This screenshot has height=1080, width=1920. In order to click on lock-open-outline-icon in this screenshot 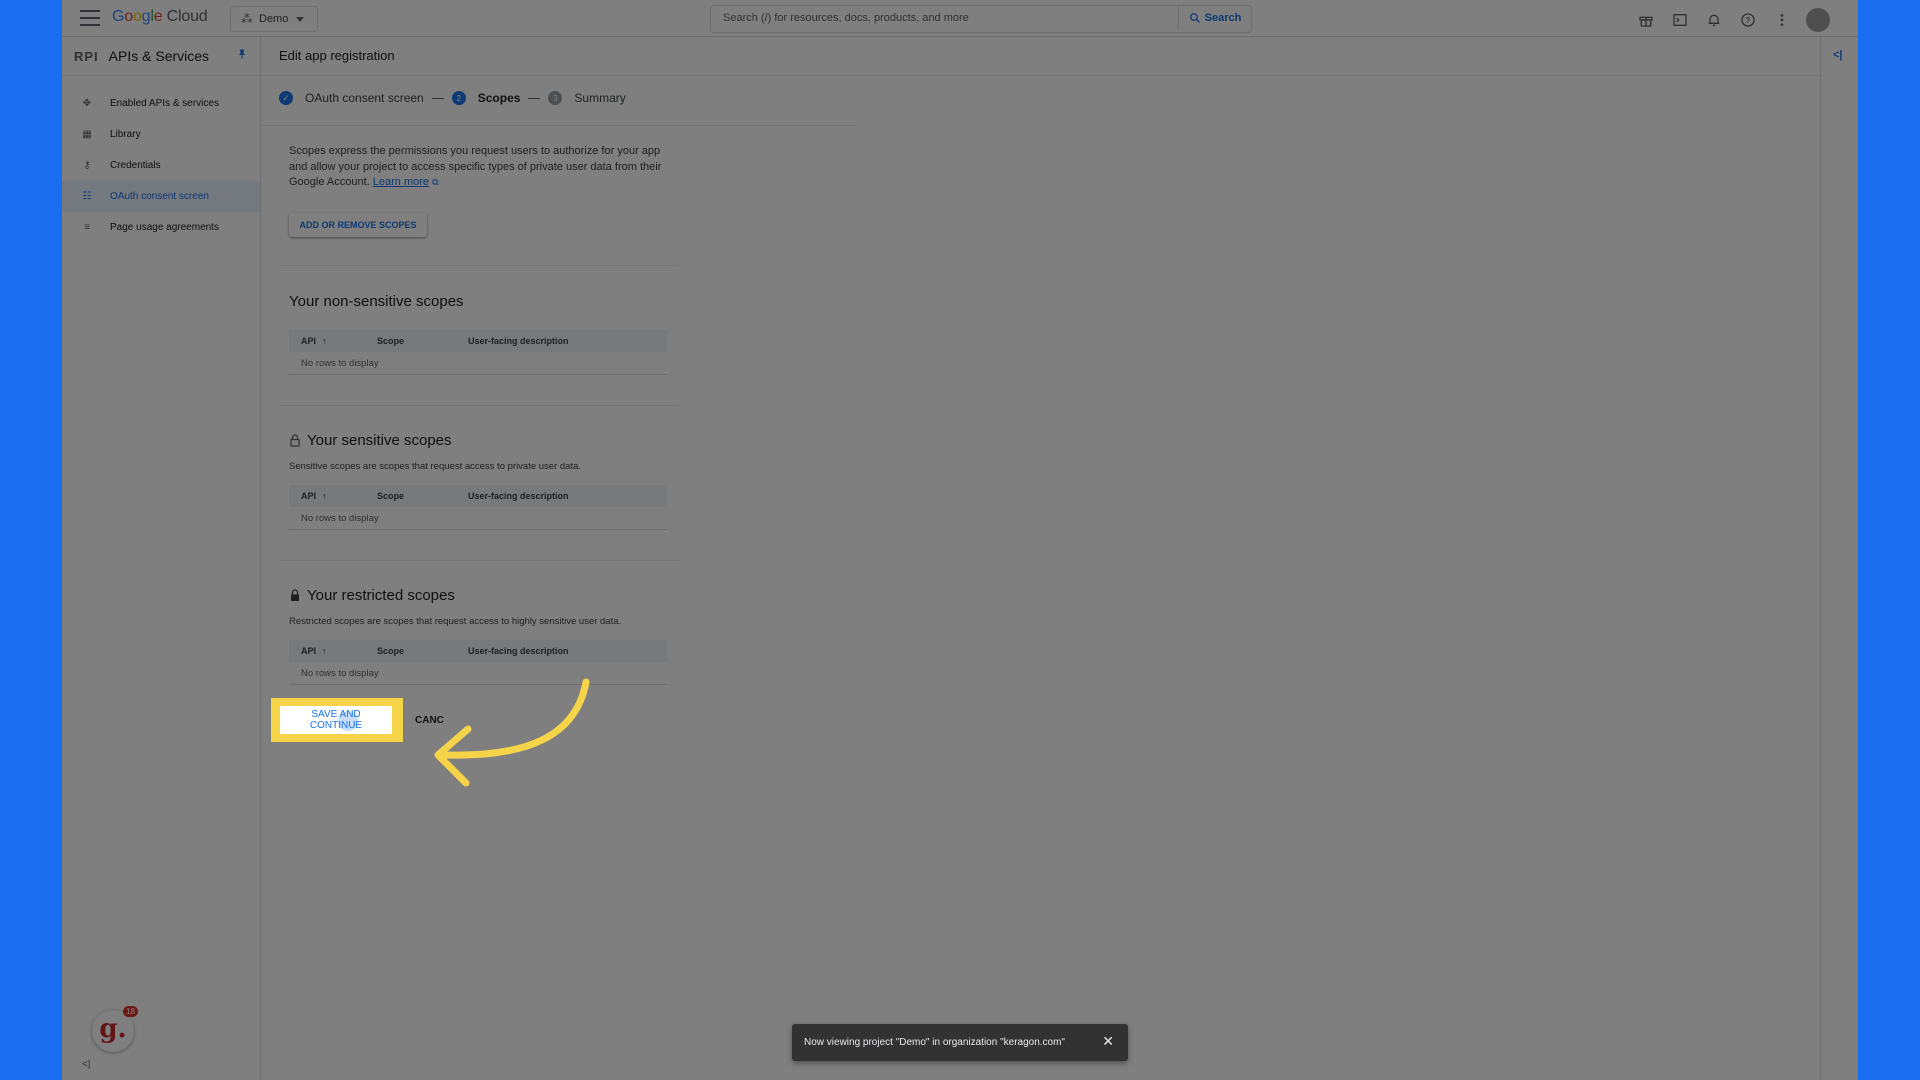, I will do `click(295, 440)`.